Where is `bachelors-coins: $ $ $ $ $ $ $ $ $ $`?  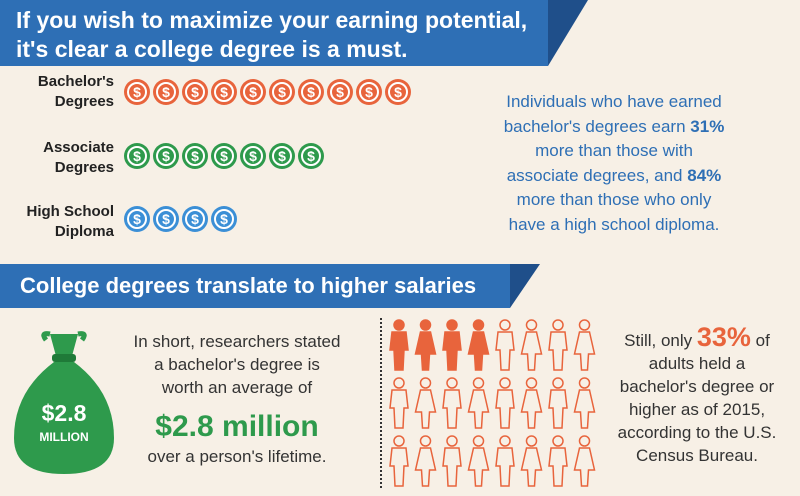 bachelors-coins: $ $ $ $ $ $ $ $ $ $ is located at coordinates (267, 92).